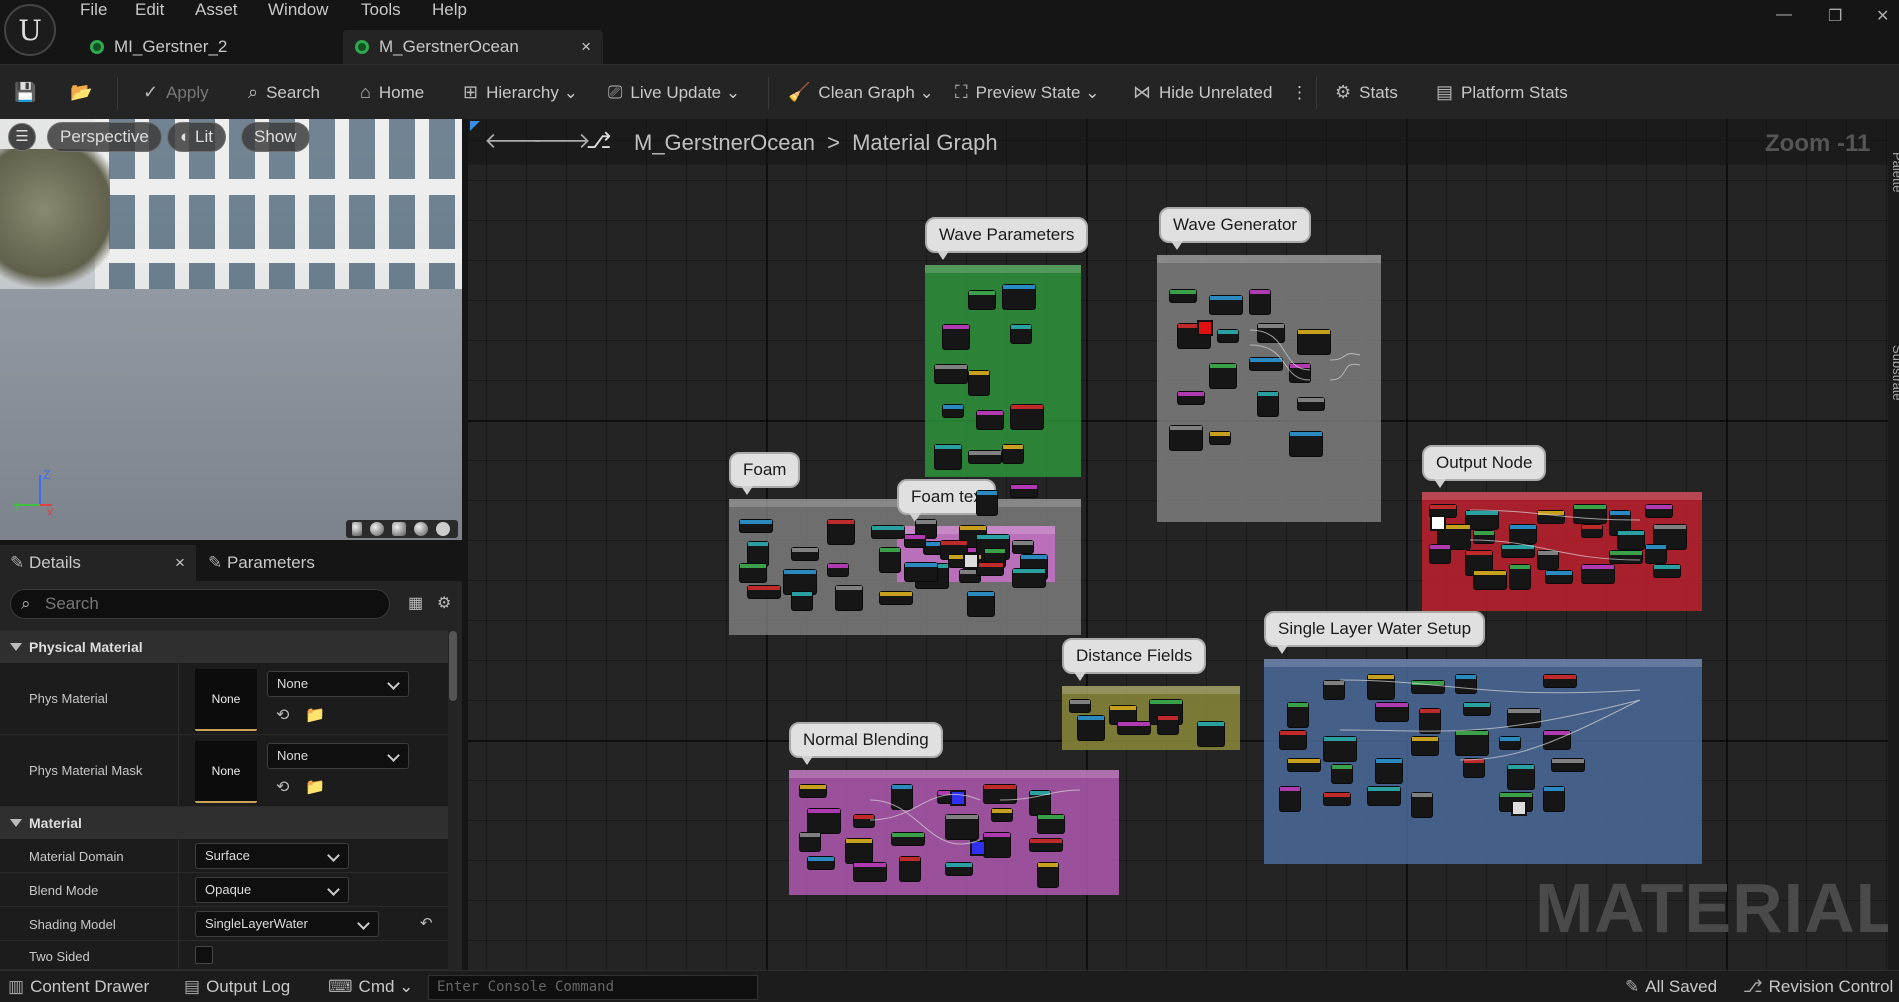 The height and width of the screenshot is (1002, 1899). What do you see at coordinates (272, 856) in the screenshot?
I see `material-domain-dropdown: Surface` at bounding box center [272, 856].